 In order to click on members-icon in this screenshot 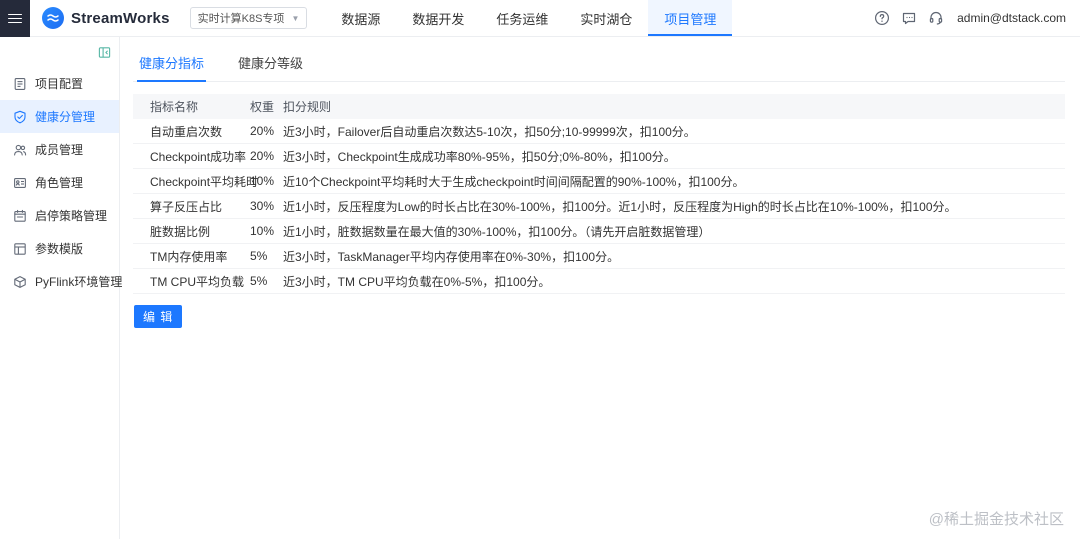, I will do `click(20, 150)`.